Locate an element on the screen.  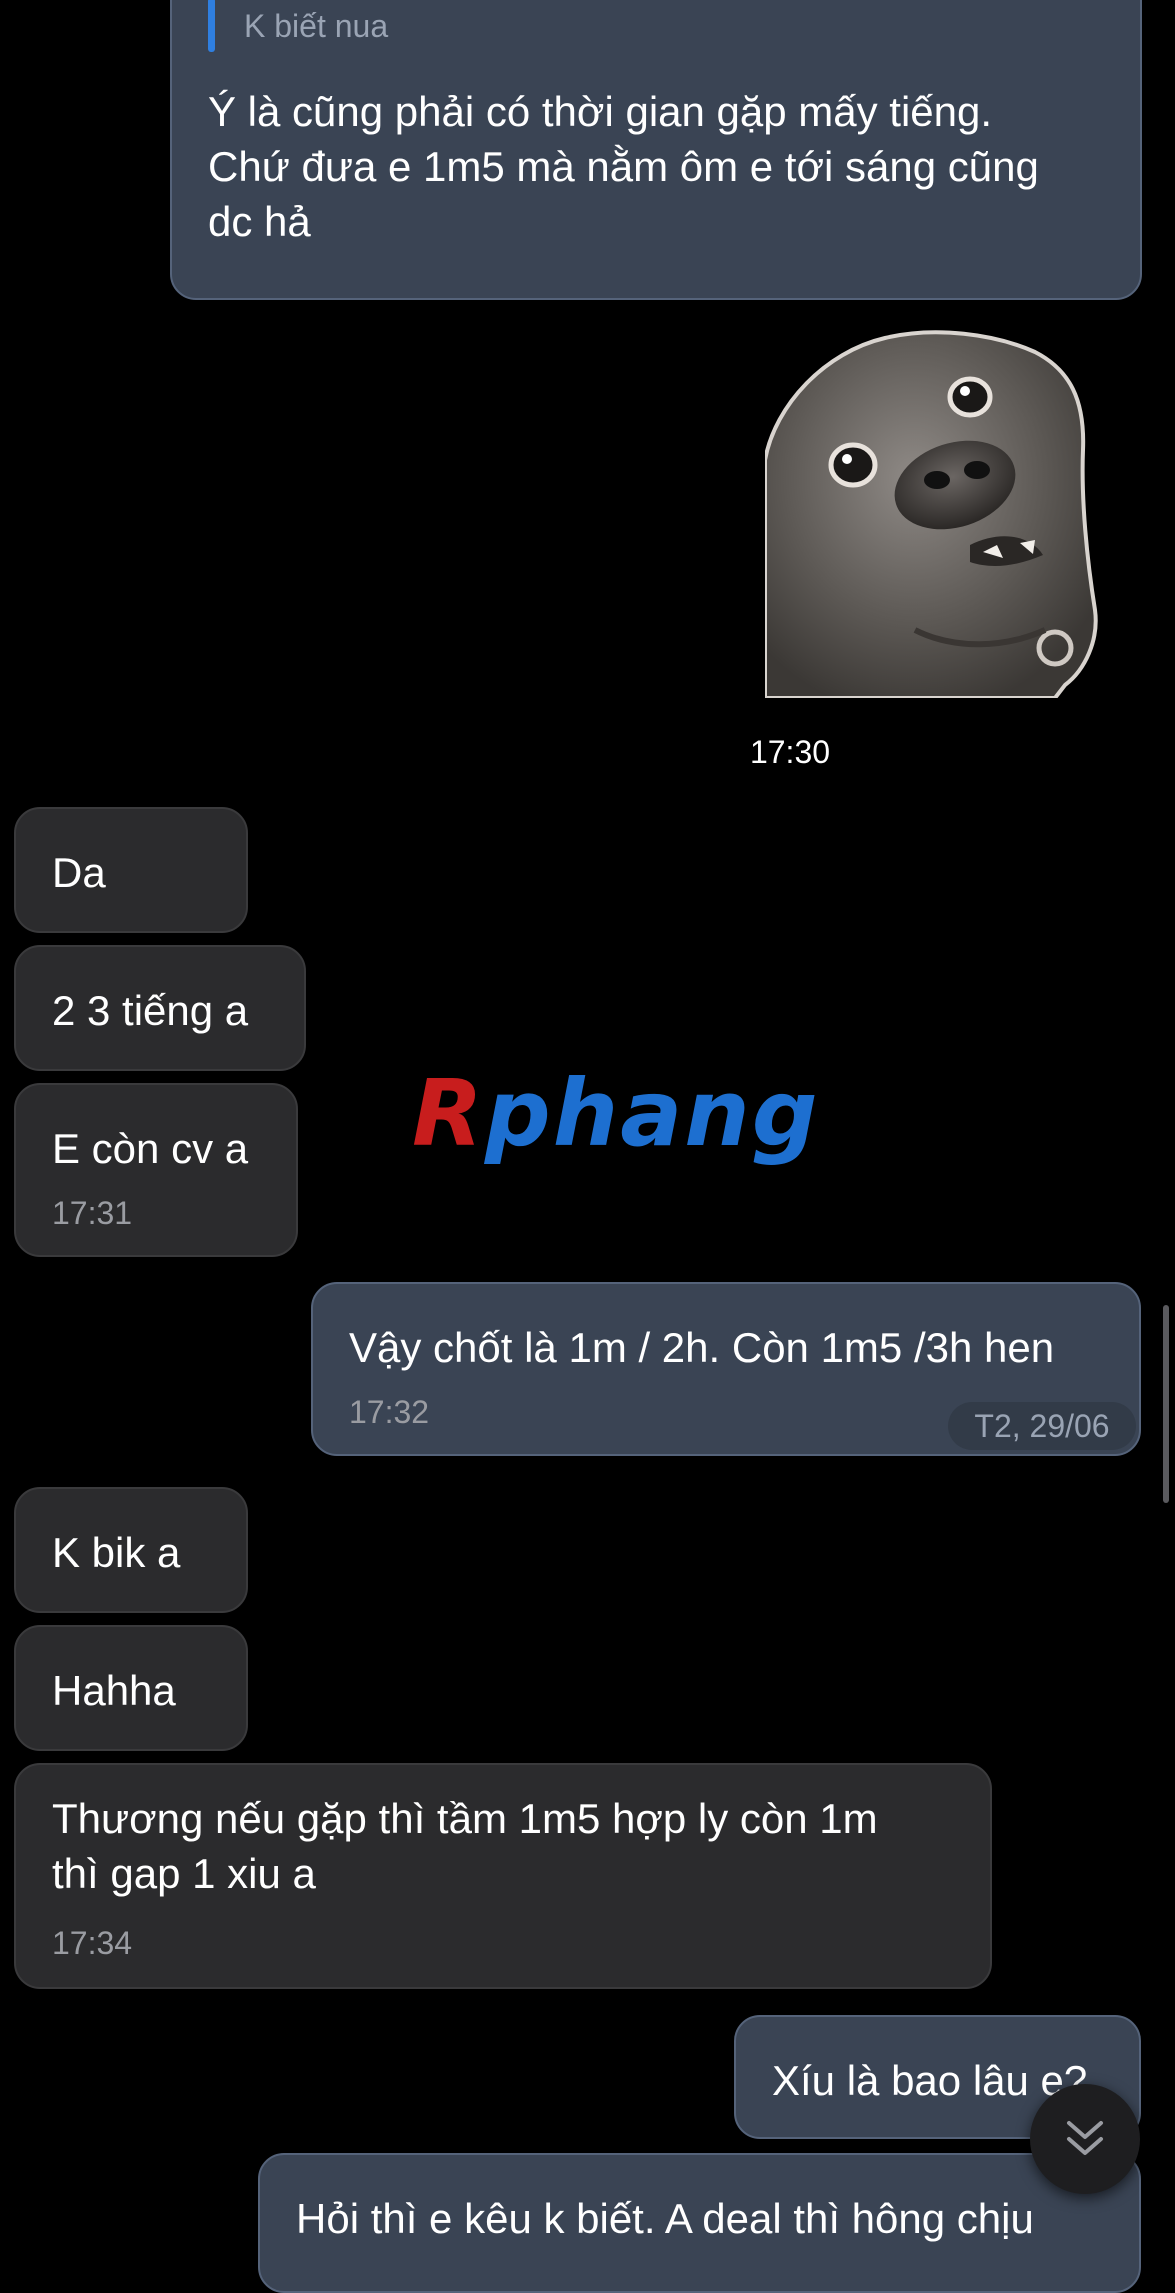
scrollbar is located at coordinates (1166, 1404).